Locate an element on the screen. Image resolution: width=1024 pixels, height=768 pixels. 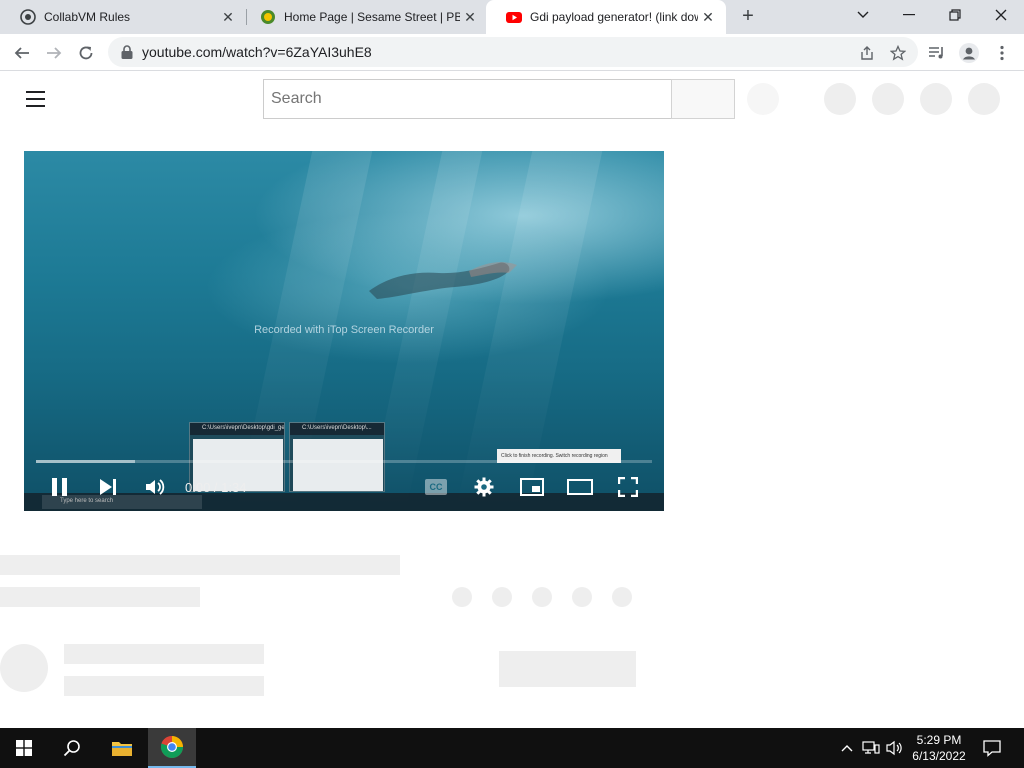
share-icon is located at coordinates (867, 53).